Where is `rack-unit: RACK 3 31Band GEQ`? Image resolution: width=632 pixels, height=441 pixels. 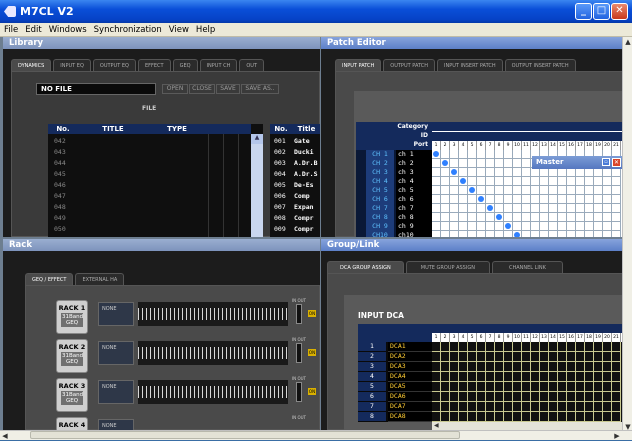
rack-unit: RACK 3 31Band GEQ is located at coordinates (72, 395).